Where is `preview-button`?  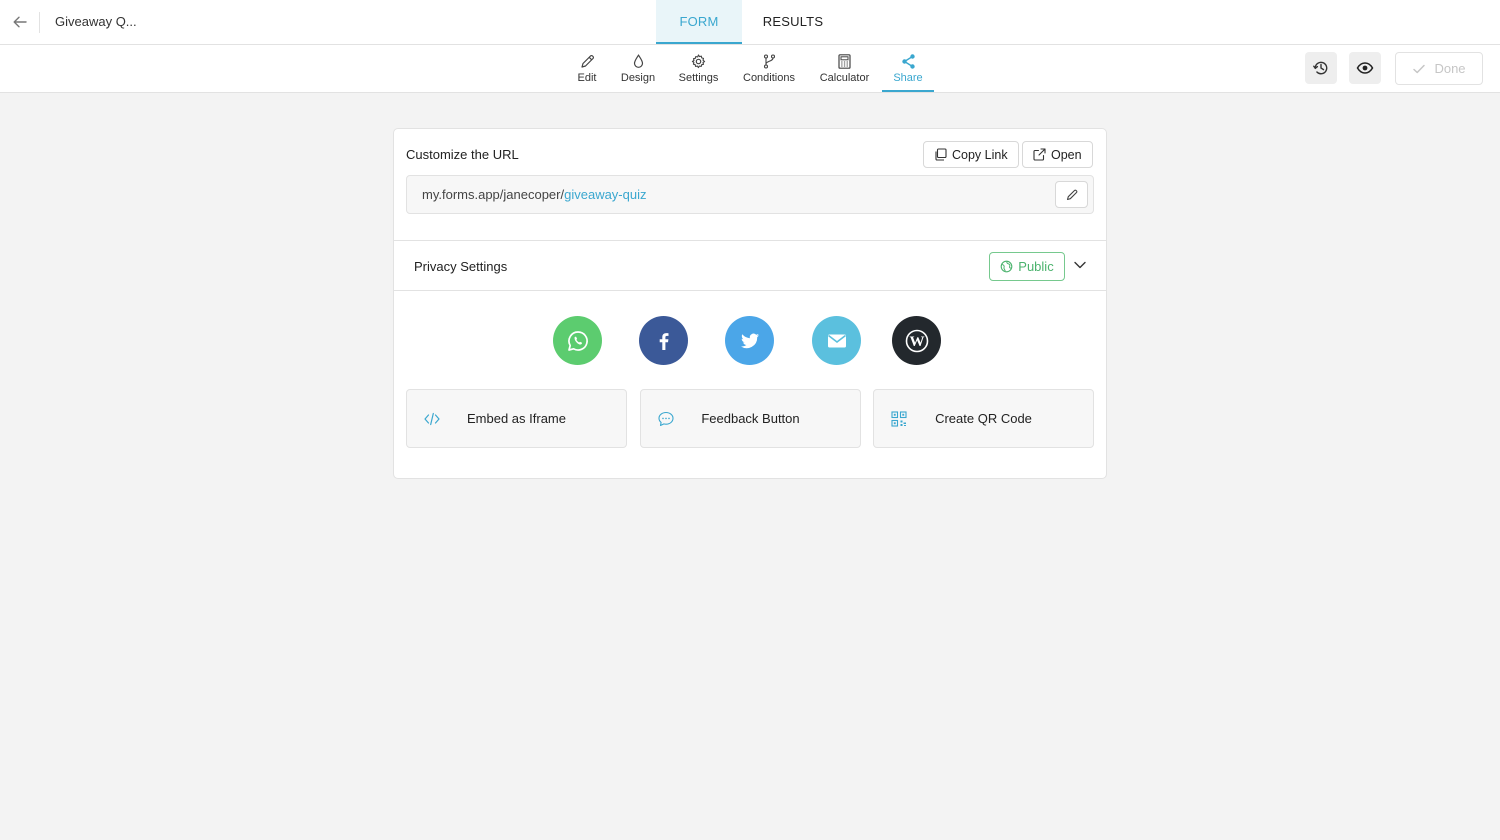 preview-button is located at coordinates (1365, 68).